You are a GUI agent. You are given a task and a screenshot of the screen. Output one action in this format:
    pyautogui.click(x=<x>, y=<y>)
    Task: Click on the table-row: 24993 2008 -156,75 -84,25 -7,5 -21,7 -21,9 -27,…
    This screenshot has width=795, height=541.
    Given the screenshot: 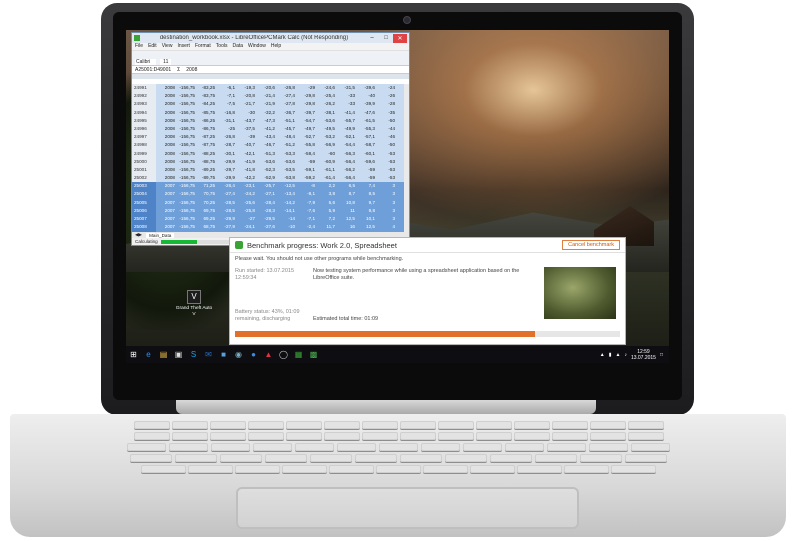 What is the action you would take?
    pyautogui.click(x=270, y=104)
    